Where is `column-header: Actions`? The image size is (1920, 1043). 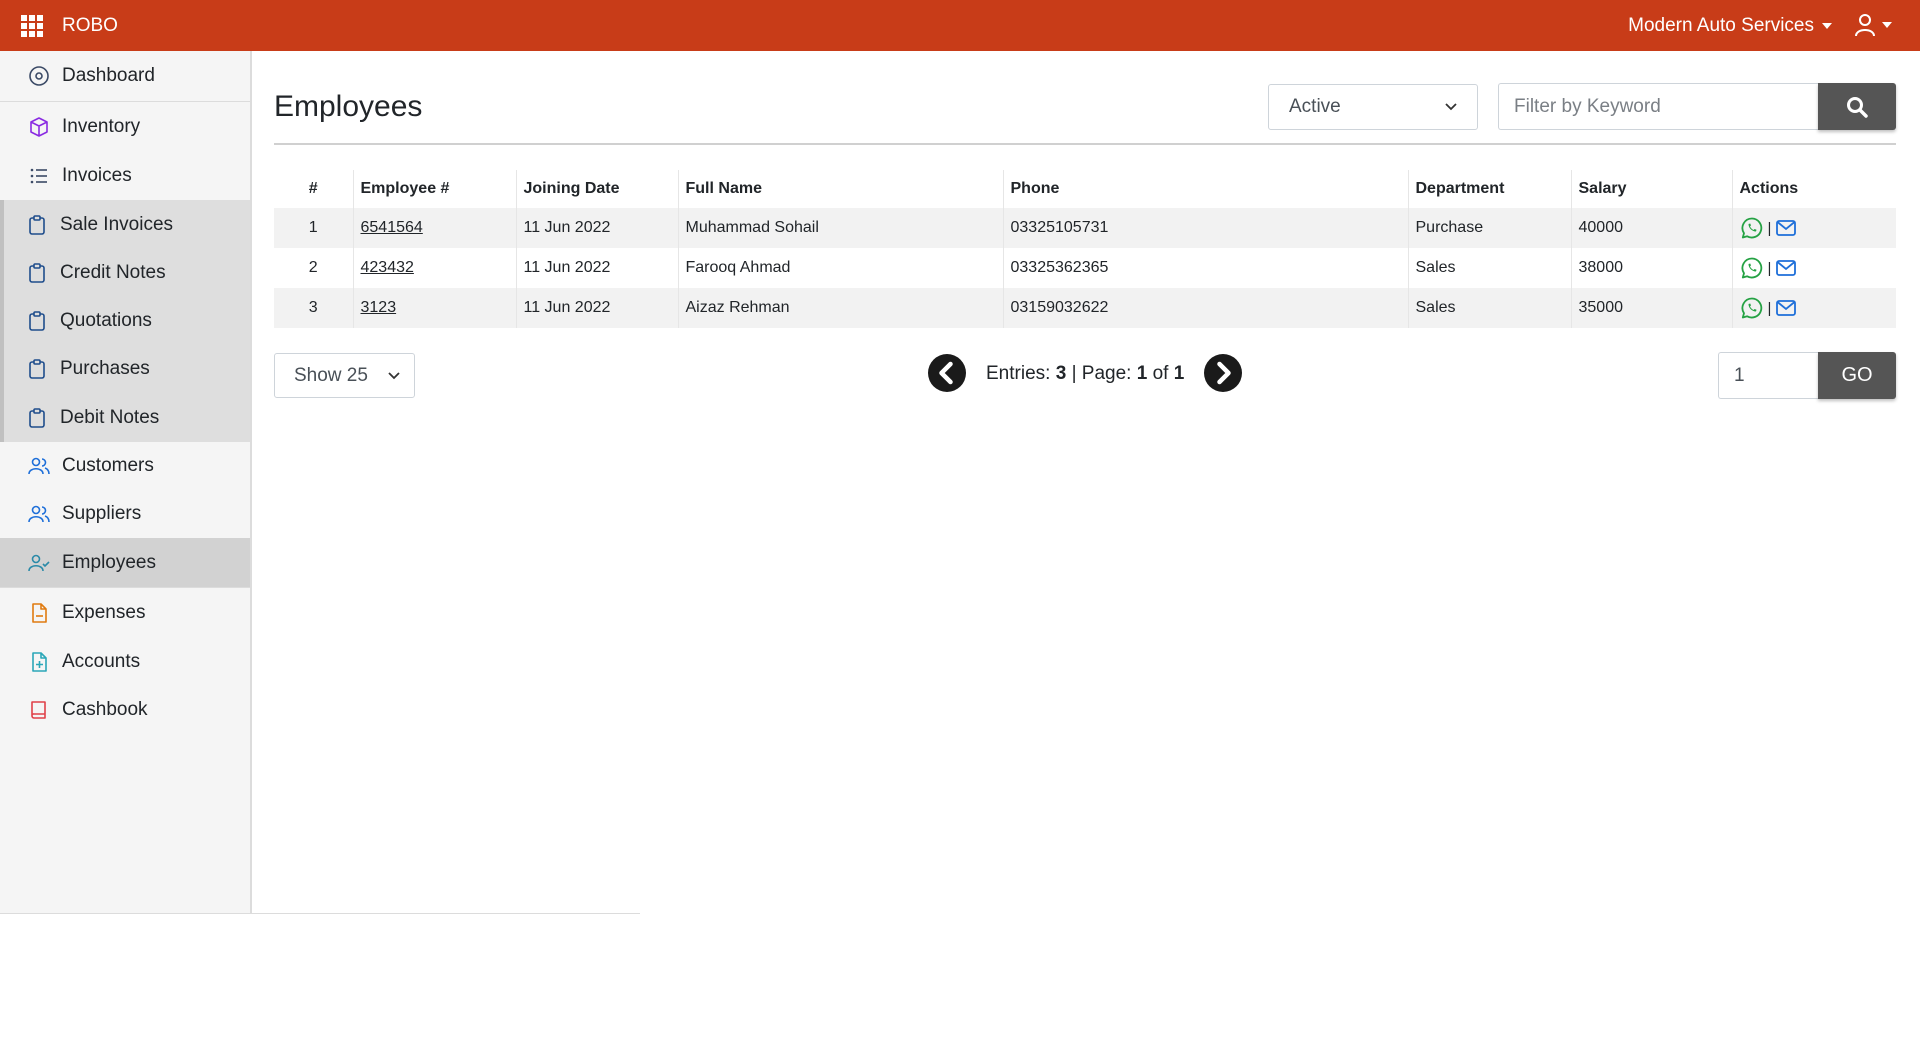 column-header: Actions is located at coordinates (1769, 188).